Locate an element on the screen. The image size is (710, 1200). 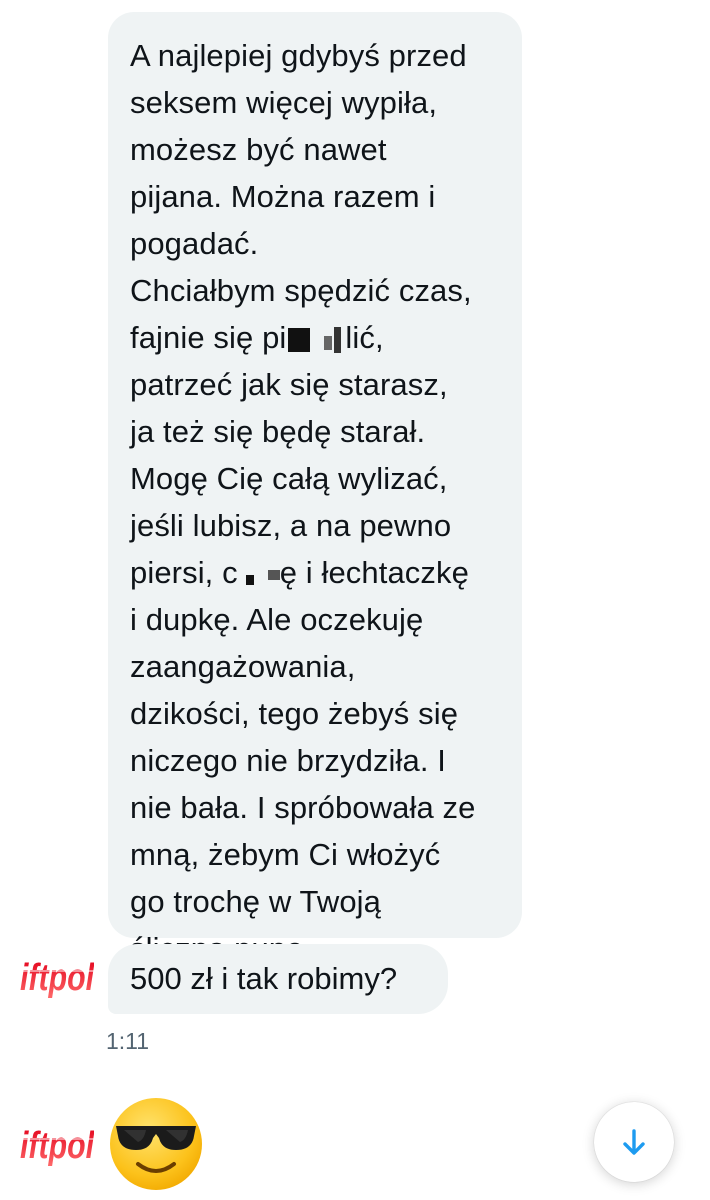
message-line: go trochę w Twoją is located at coordinates (255, 901).